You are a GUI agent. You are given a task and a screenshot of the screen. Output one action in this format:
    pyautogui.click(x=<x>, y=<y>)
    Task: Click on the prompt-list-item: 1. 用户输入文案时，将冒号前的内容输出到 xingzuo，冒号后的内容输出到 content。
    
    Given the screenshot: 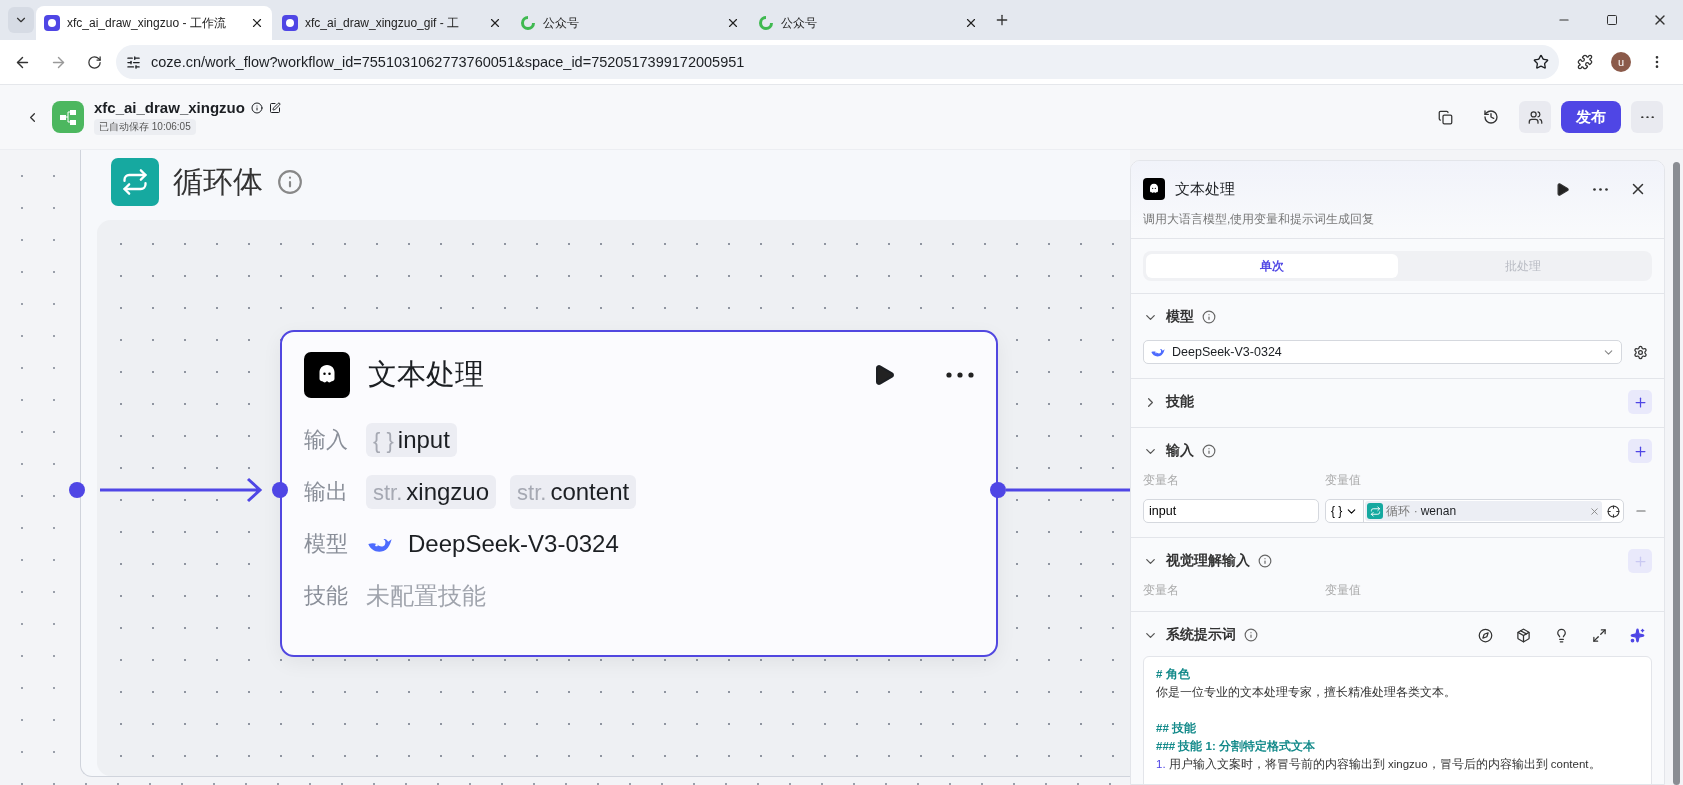 What is the action you would take?
    pyautogui.click(x=1379, y=764)
    